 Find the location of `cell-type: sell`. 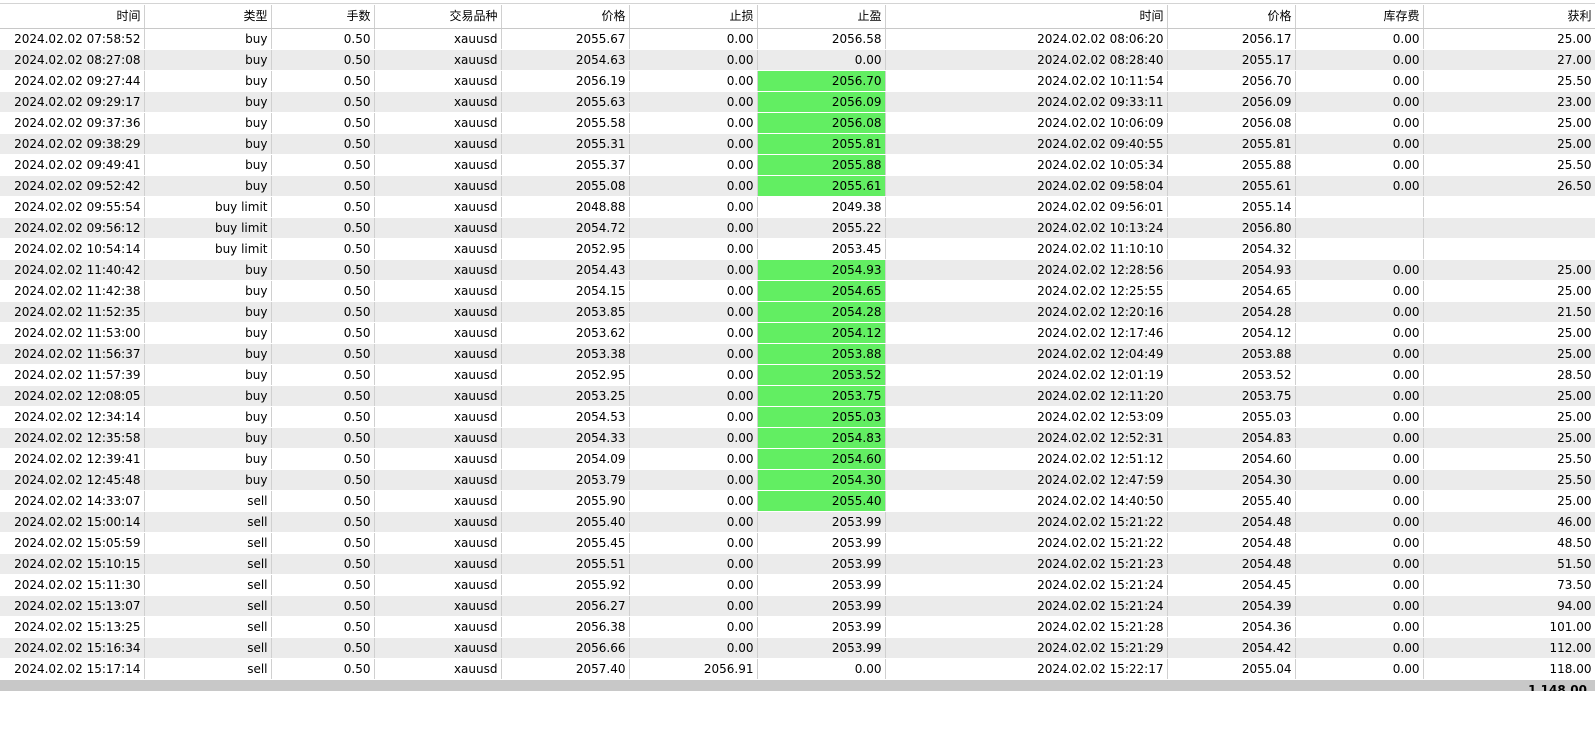

cell-type: sell is located at coordinates (208, 564).